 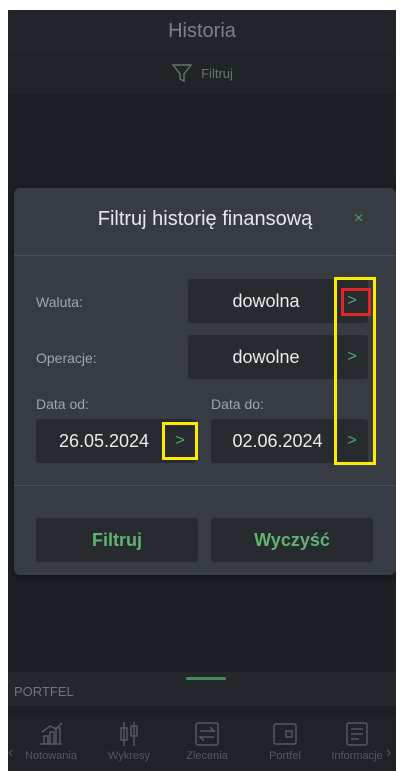 What do you see at coordinates (66, 358) in the screenshot?
I see `operacje-label: Operacje:` at bounding box center [66, 358].